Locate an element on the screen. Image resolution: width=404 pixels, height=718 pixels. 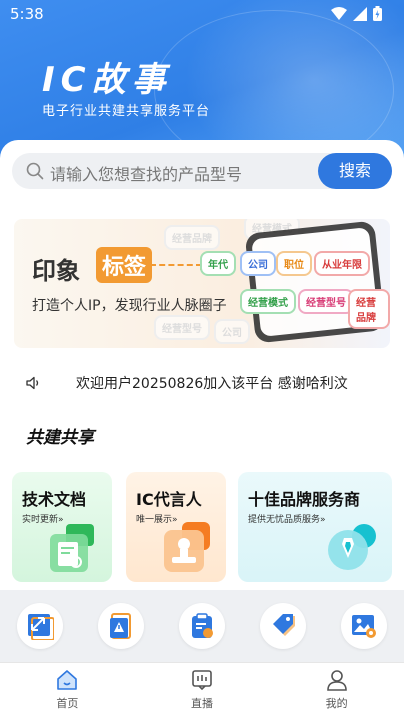
feature-title: 技术文档 is located at coordinates (54, 499).